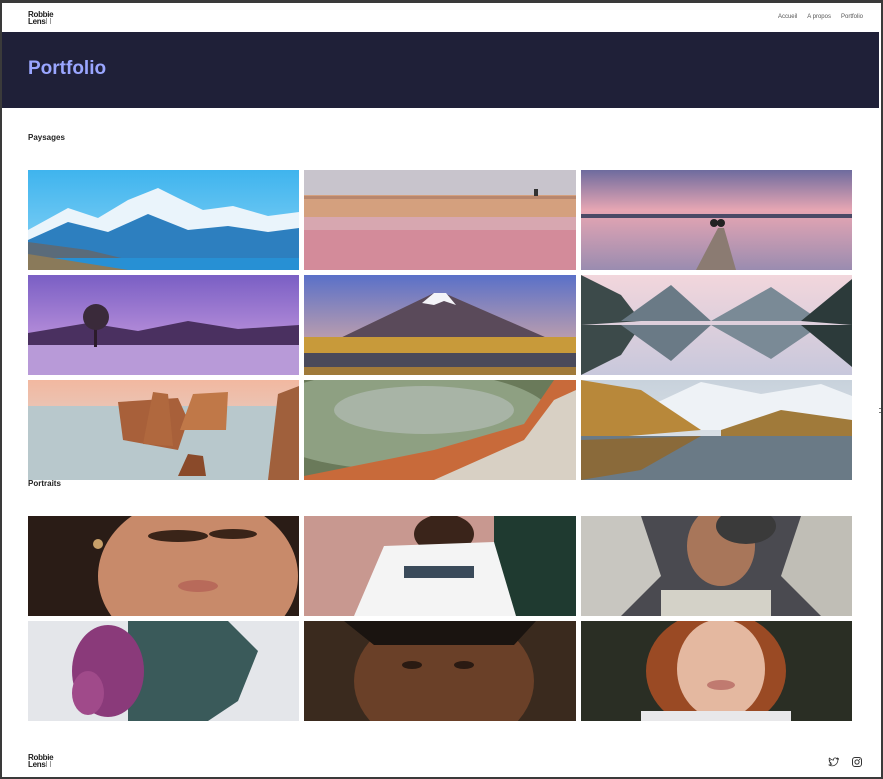 Image resolution: width=883 pixels, height=779 pixels. I want to click on main-nav: Accueil A propos Portfolio, so click(820, 17).